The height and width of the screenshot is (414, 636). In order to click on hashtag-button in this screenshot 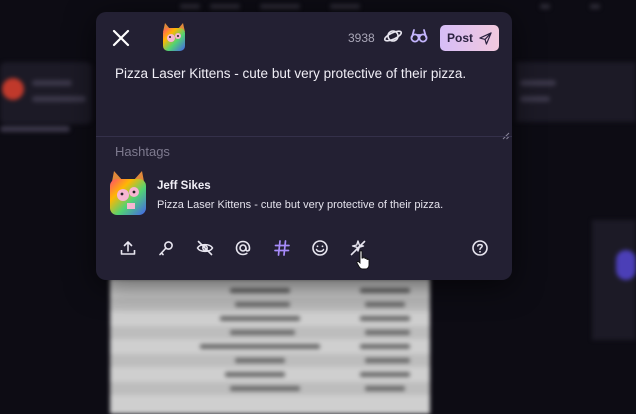, I will do `click(282, 248)`.